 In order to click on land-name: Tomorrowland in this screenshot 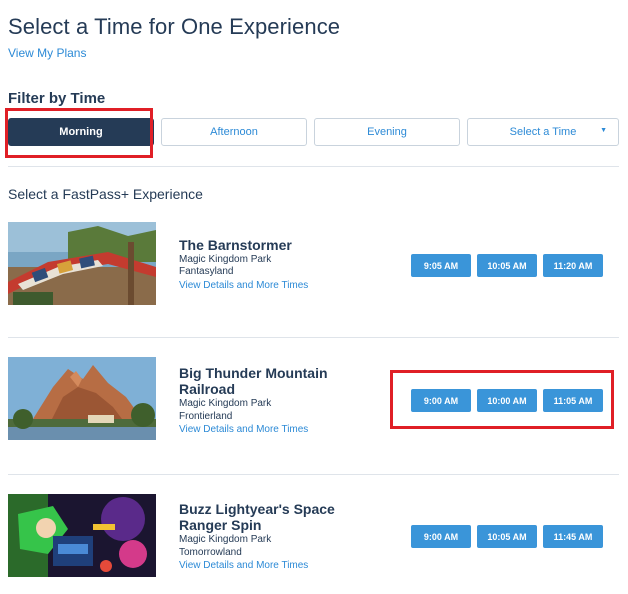, I will do `click(210, 552)`.